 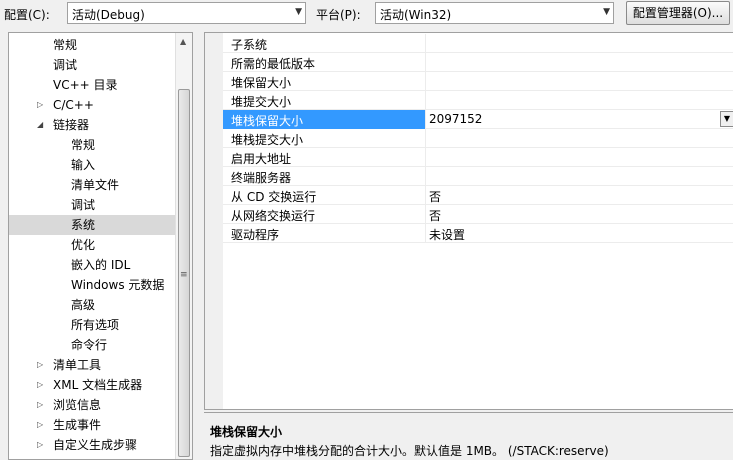 What do you see at coordinates (455, 119) in the screenshot?
I see `property-value: 2097152` at bounding box center [455, 119].